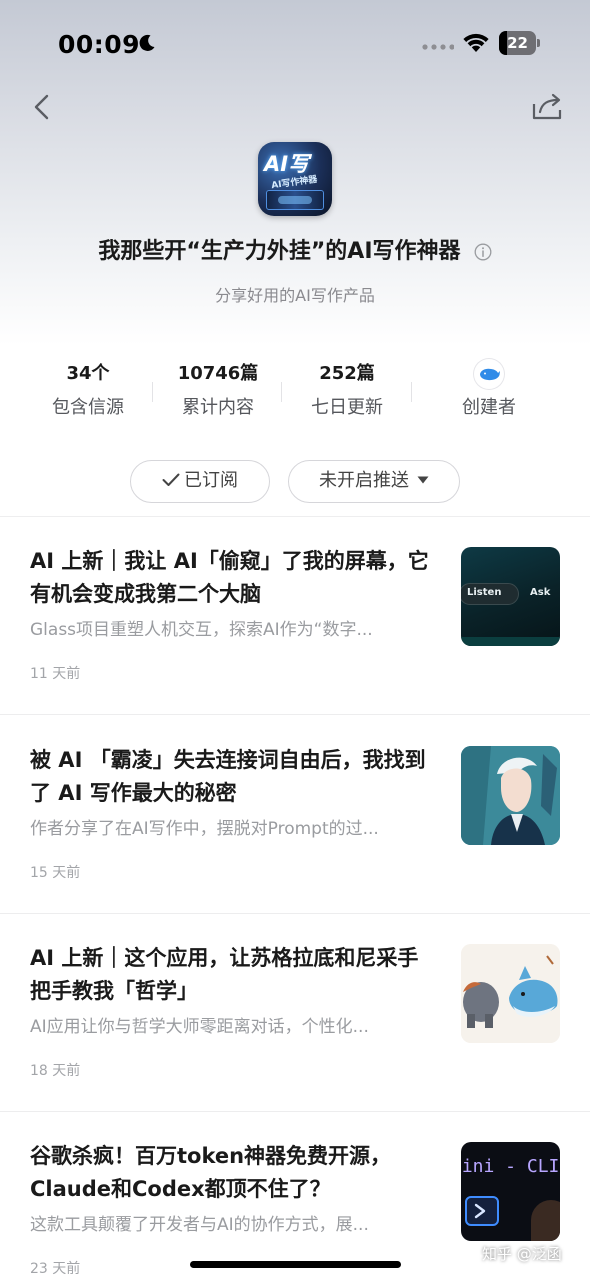 The width and height of the screenshot is (590, 1280). Describe the element at coordinates (347, 373) in the screenshot. I see `stat-value: 252篇` at that location.